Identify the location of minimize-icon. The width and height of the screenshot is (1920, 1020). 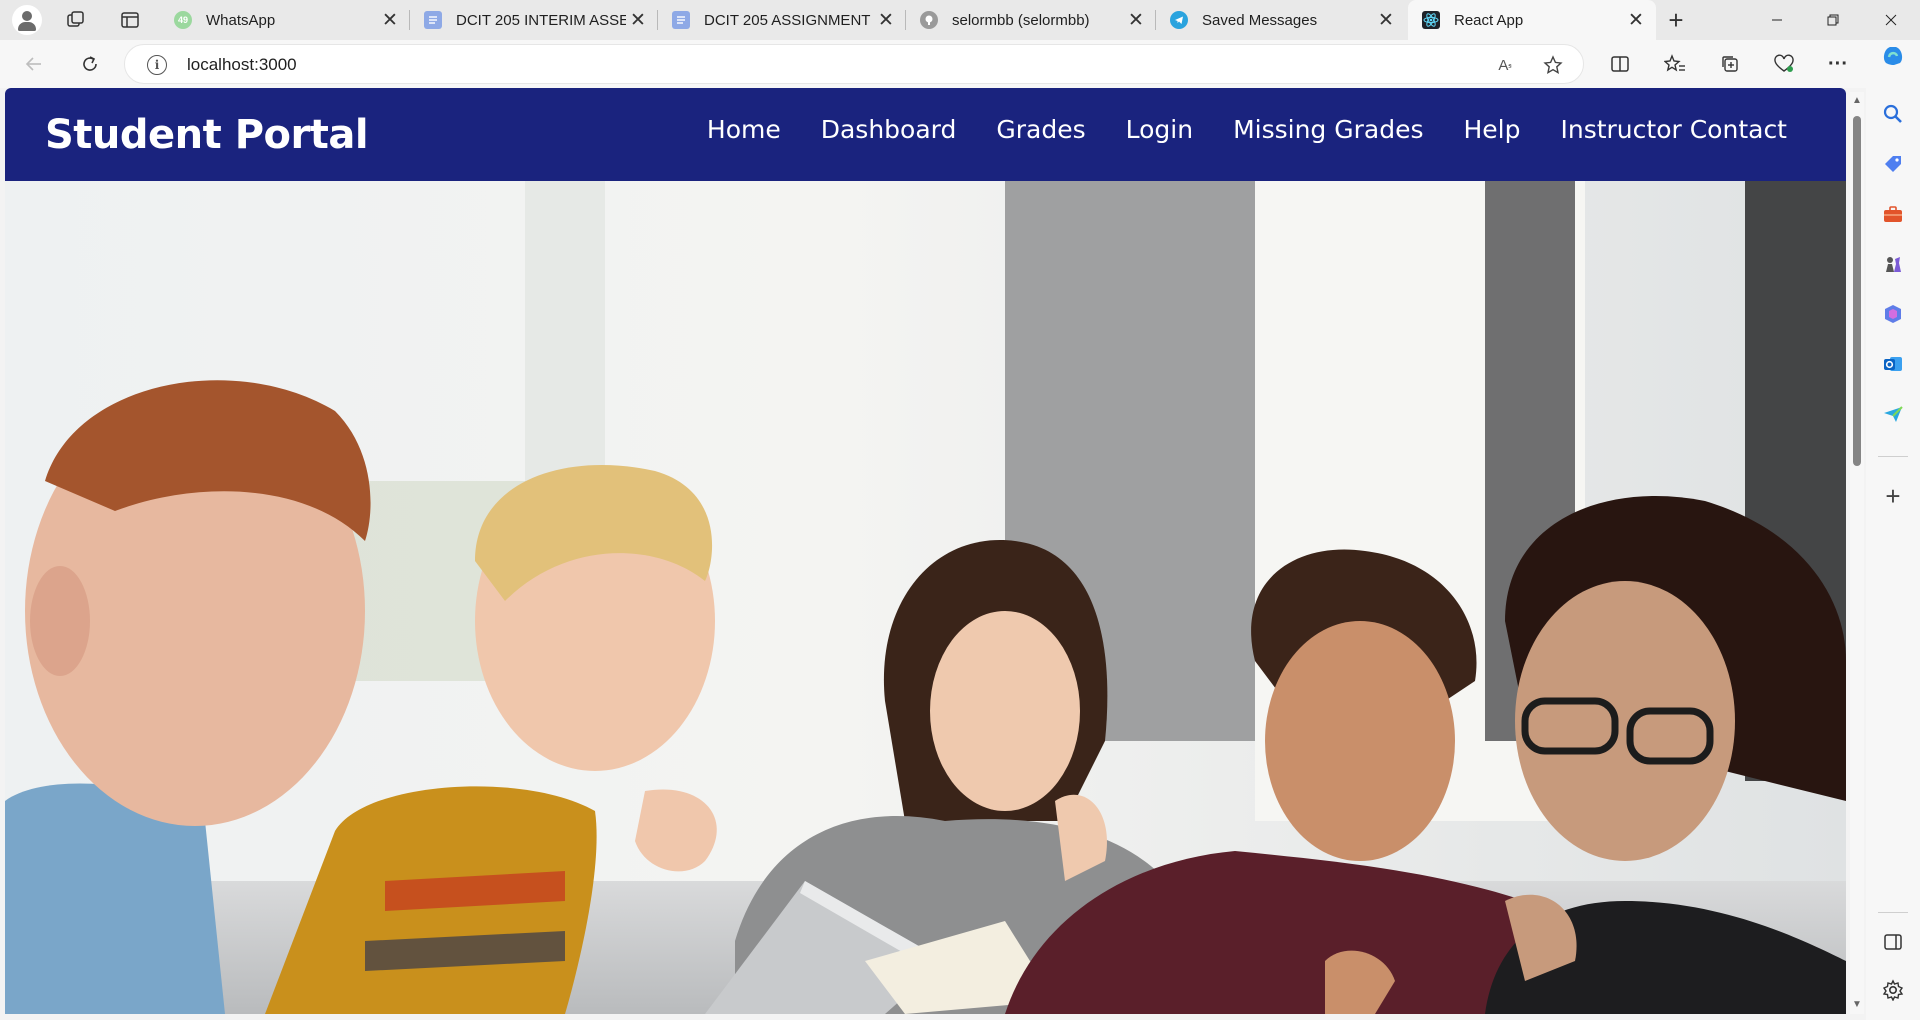
(1777, 20).